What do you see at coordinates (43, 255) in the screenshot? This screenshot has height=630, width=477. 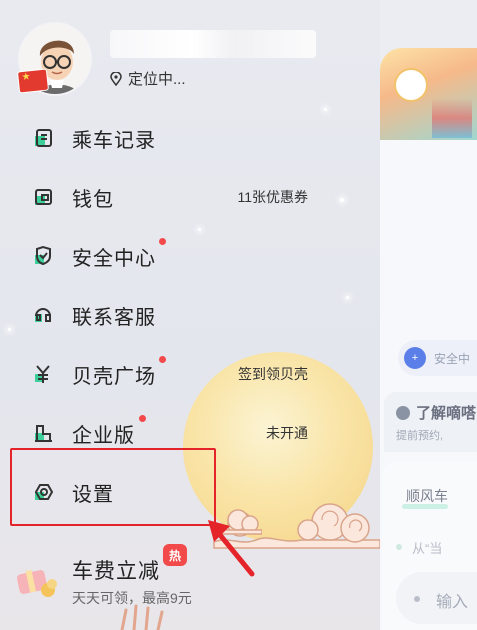 I see `safety-shield-icon` at bounding box center [43, 255].